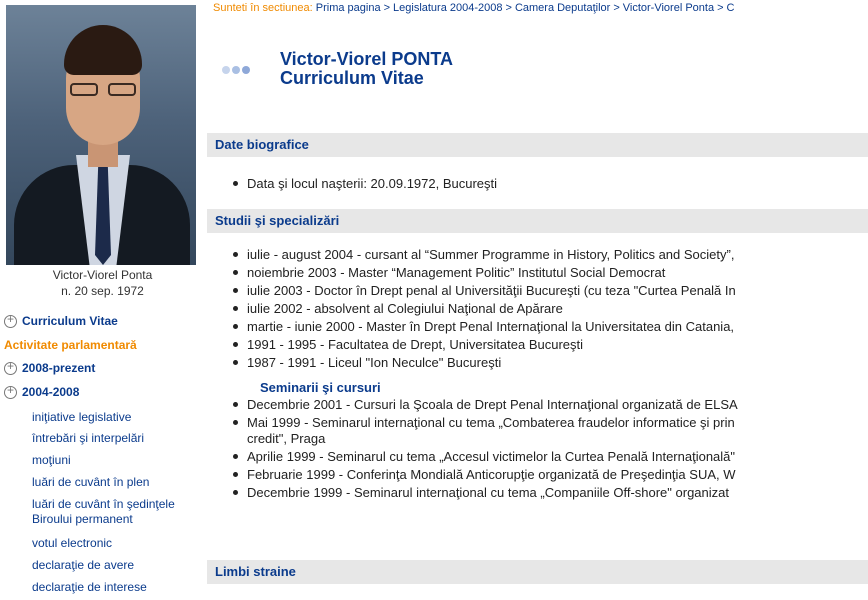 The width and height of the screenshot is (868, 600). I want to click on nav-2008-prezent: 2008-prezent, so click(50, 367).